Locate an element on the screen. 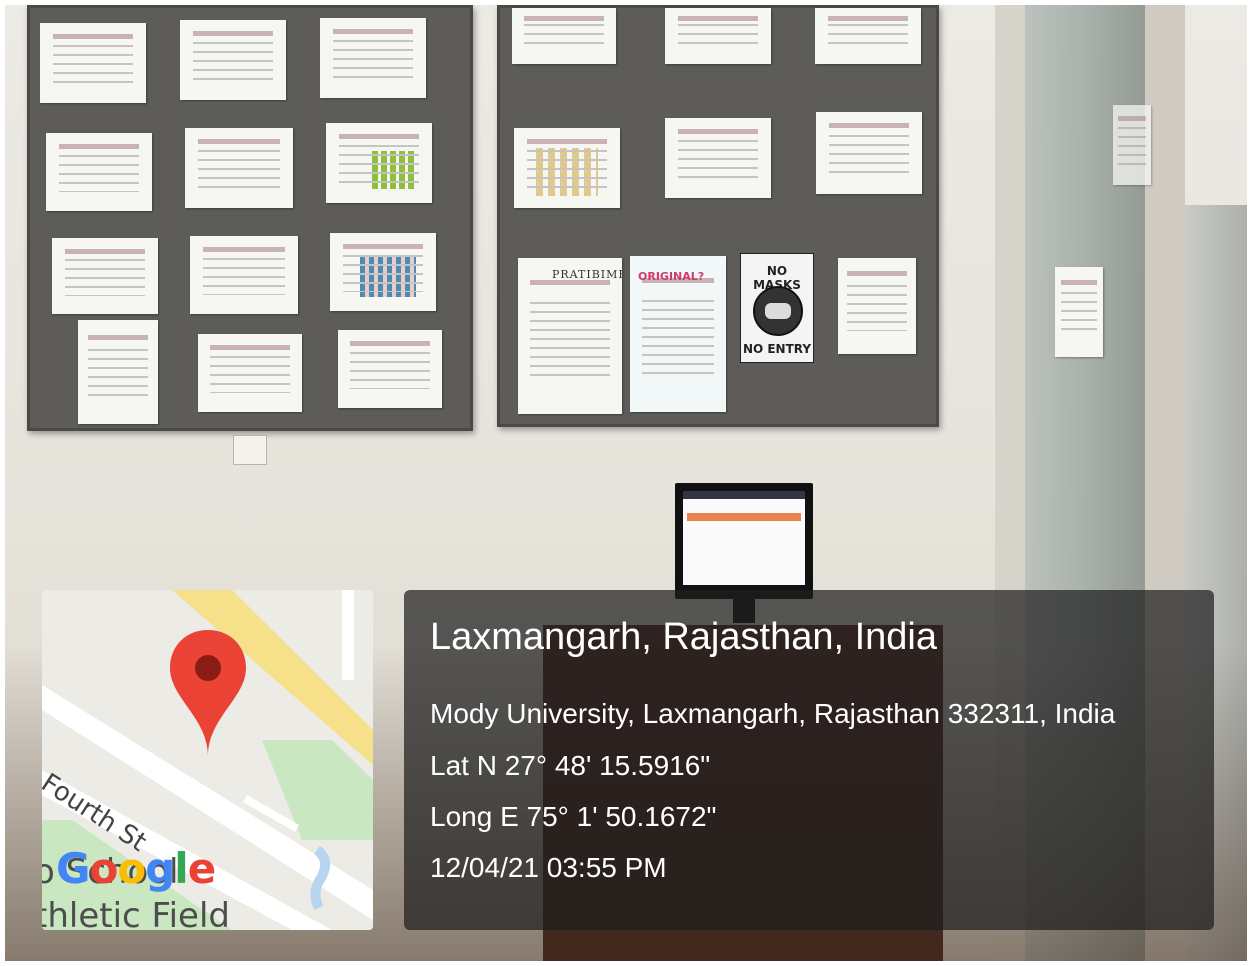  pin-body is located at coordinates (208, 693).